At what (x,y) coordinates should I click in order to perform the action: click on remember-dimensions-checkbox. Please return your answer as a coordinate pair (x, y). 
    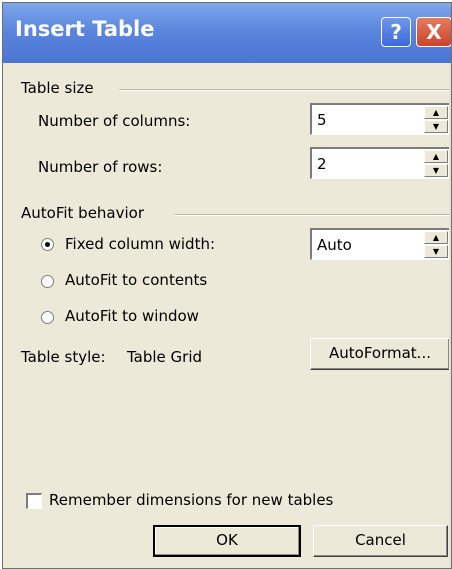
    Looking at the image, I should click on (34, 501).